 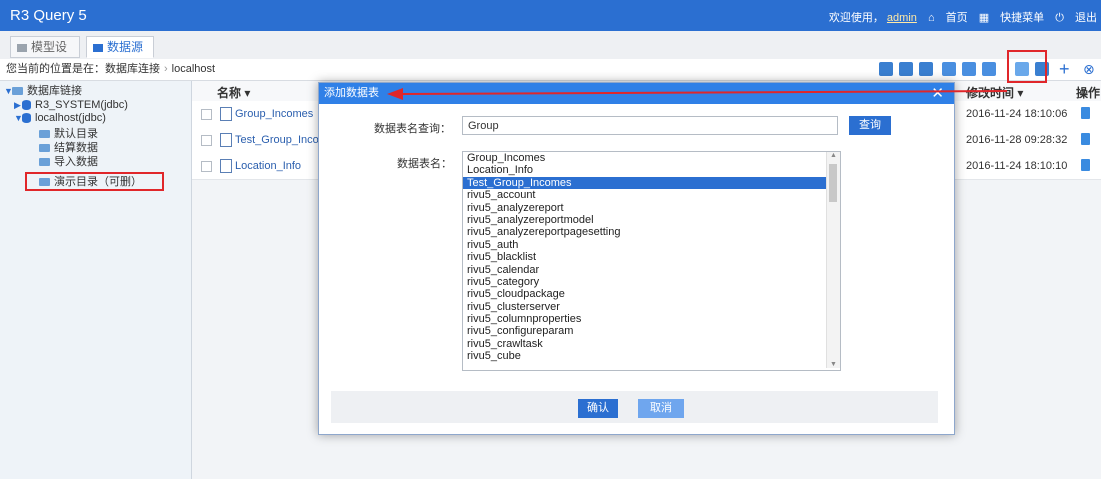 I want to click on tab-label: 数据源, so click(x=125, y=47).